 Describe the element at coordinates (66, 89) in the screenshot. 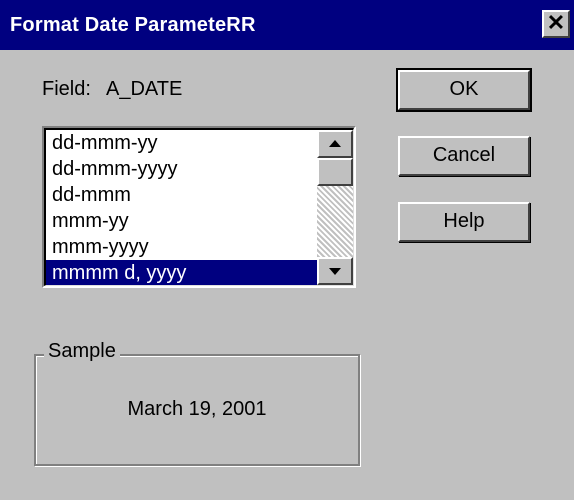

I see `field-label: Field:` at that location.